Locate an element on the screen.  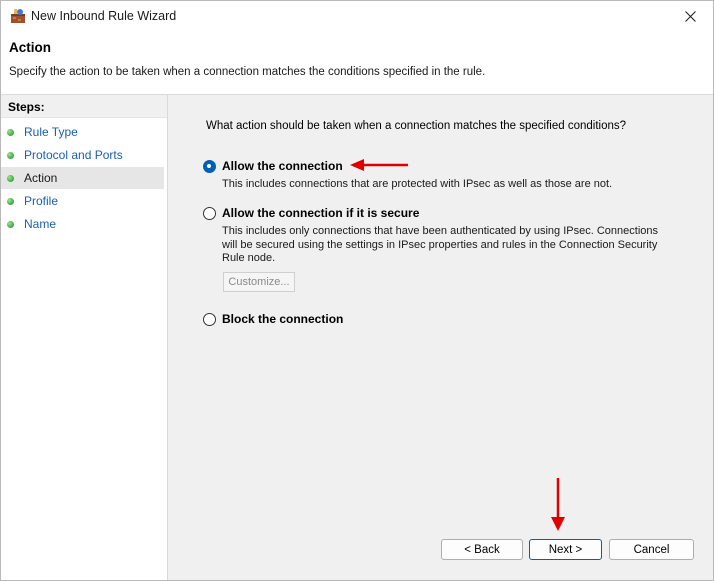
firewall-wizard-icon is located at coordinates (18, 16).